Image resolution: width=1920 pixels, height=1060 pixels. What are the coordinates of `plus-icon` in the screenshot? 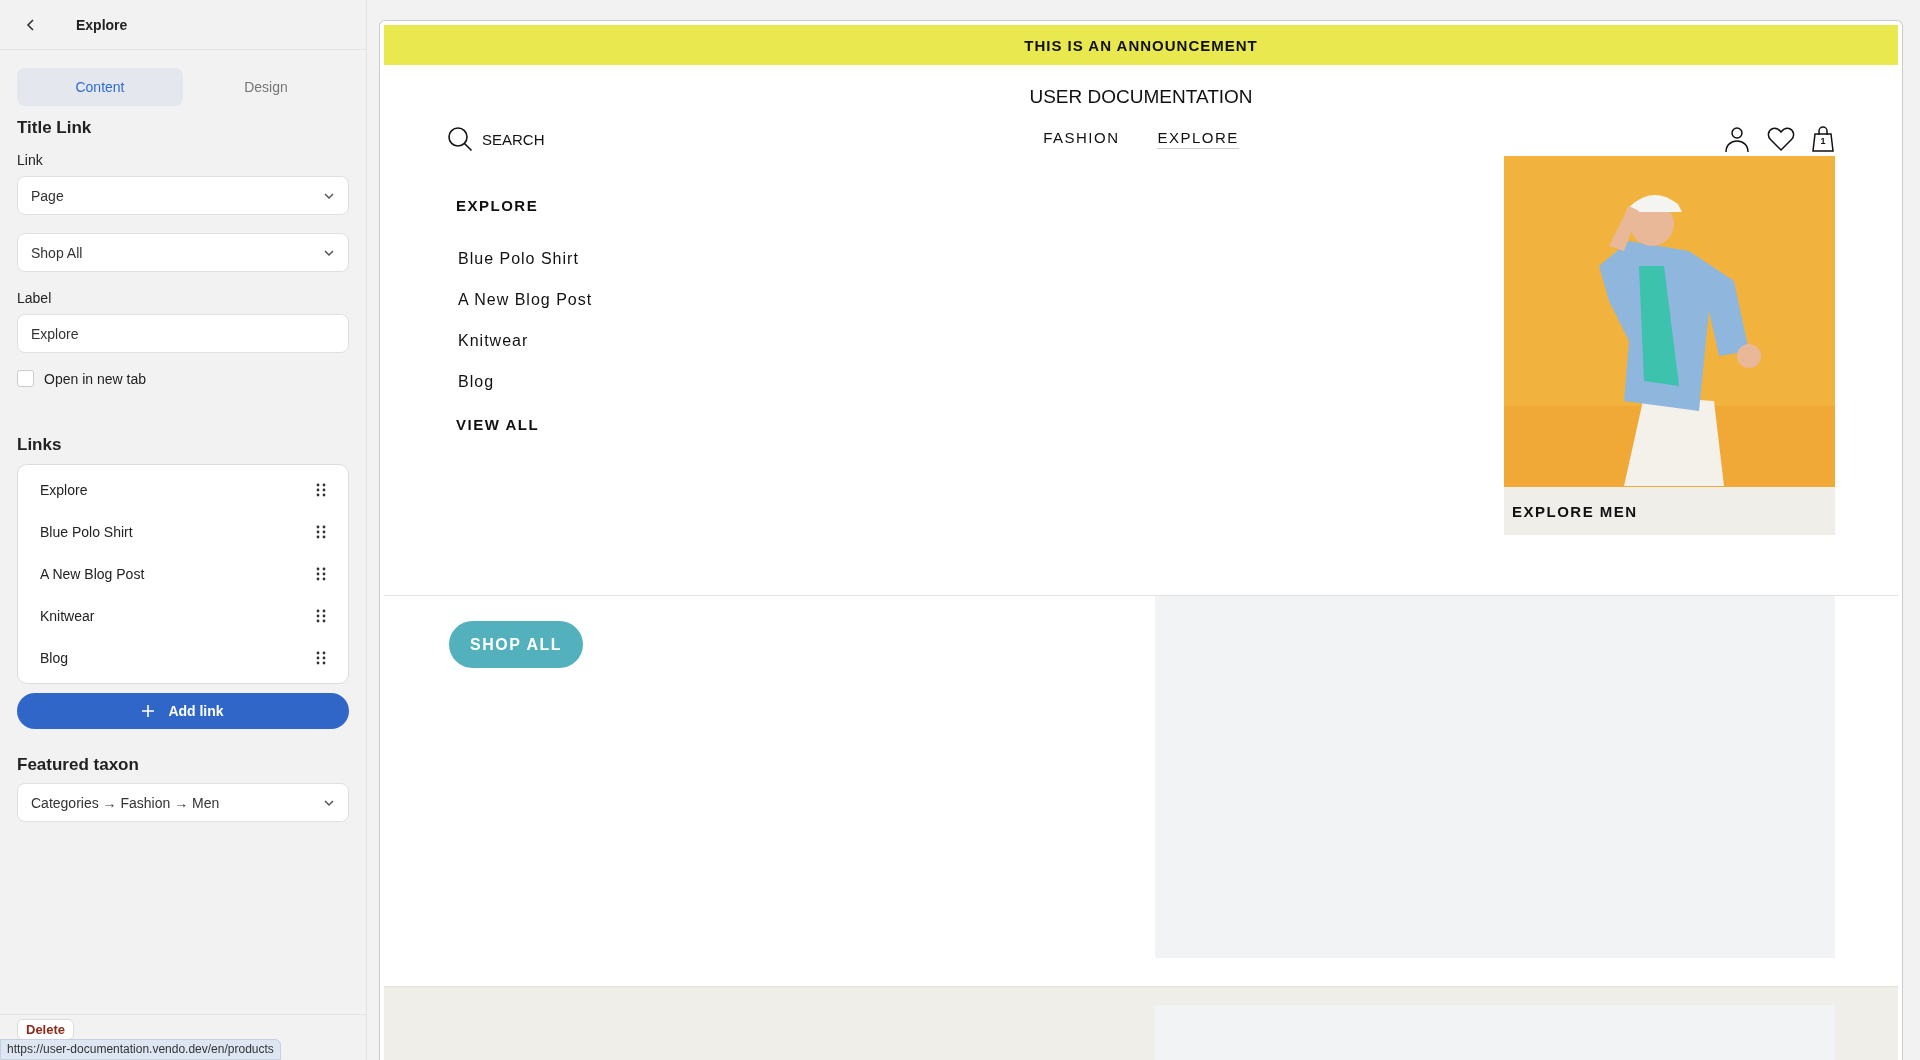 It's located at (148, 711).